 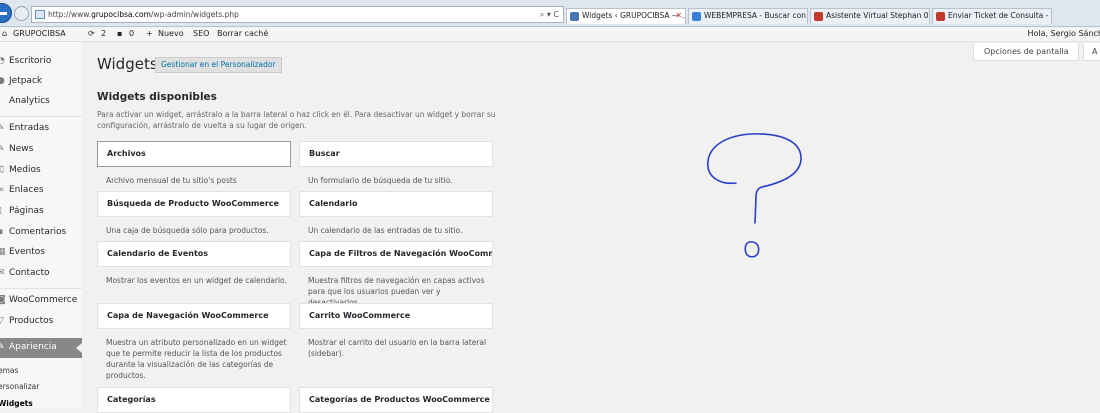 I want to click on news-icon: ✎, so click(x=2, y=149).